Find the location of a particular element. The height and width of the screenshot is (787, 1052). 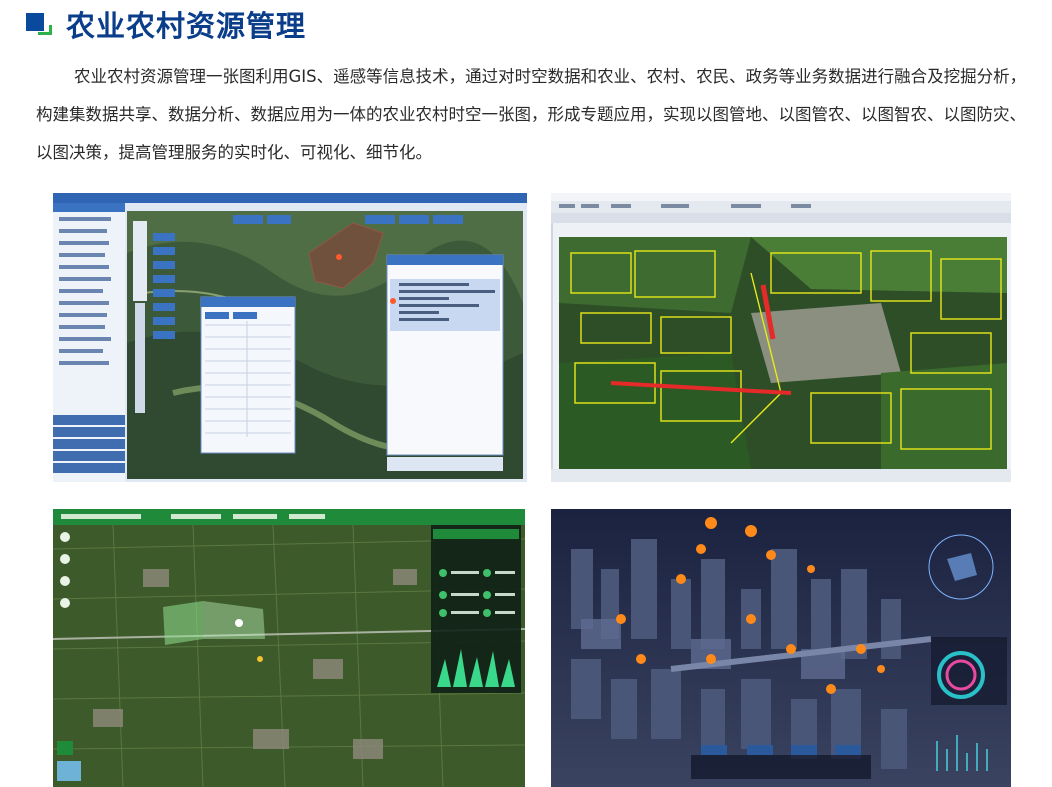

section-header: 农业农村资源管理 is located at coordinates (166, 24).